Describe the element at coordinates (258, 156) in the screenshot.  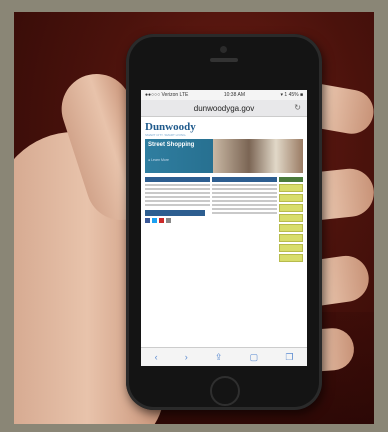
I see `hero-image` at that location.